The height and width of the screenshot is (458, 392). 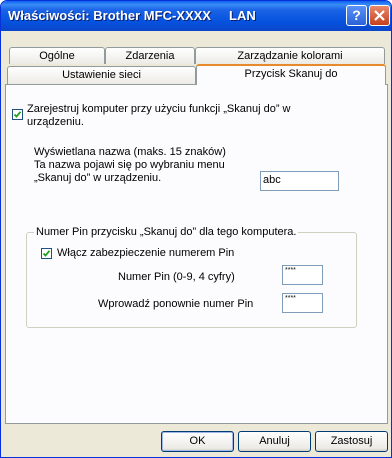 I want to click on cancel-button: Anuluj, so click(x=274, y=441).